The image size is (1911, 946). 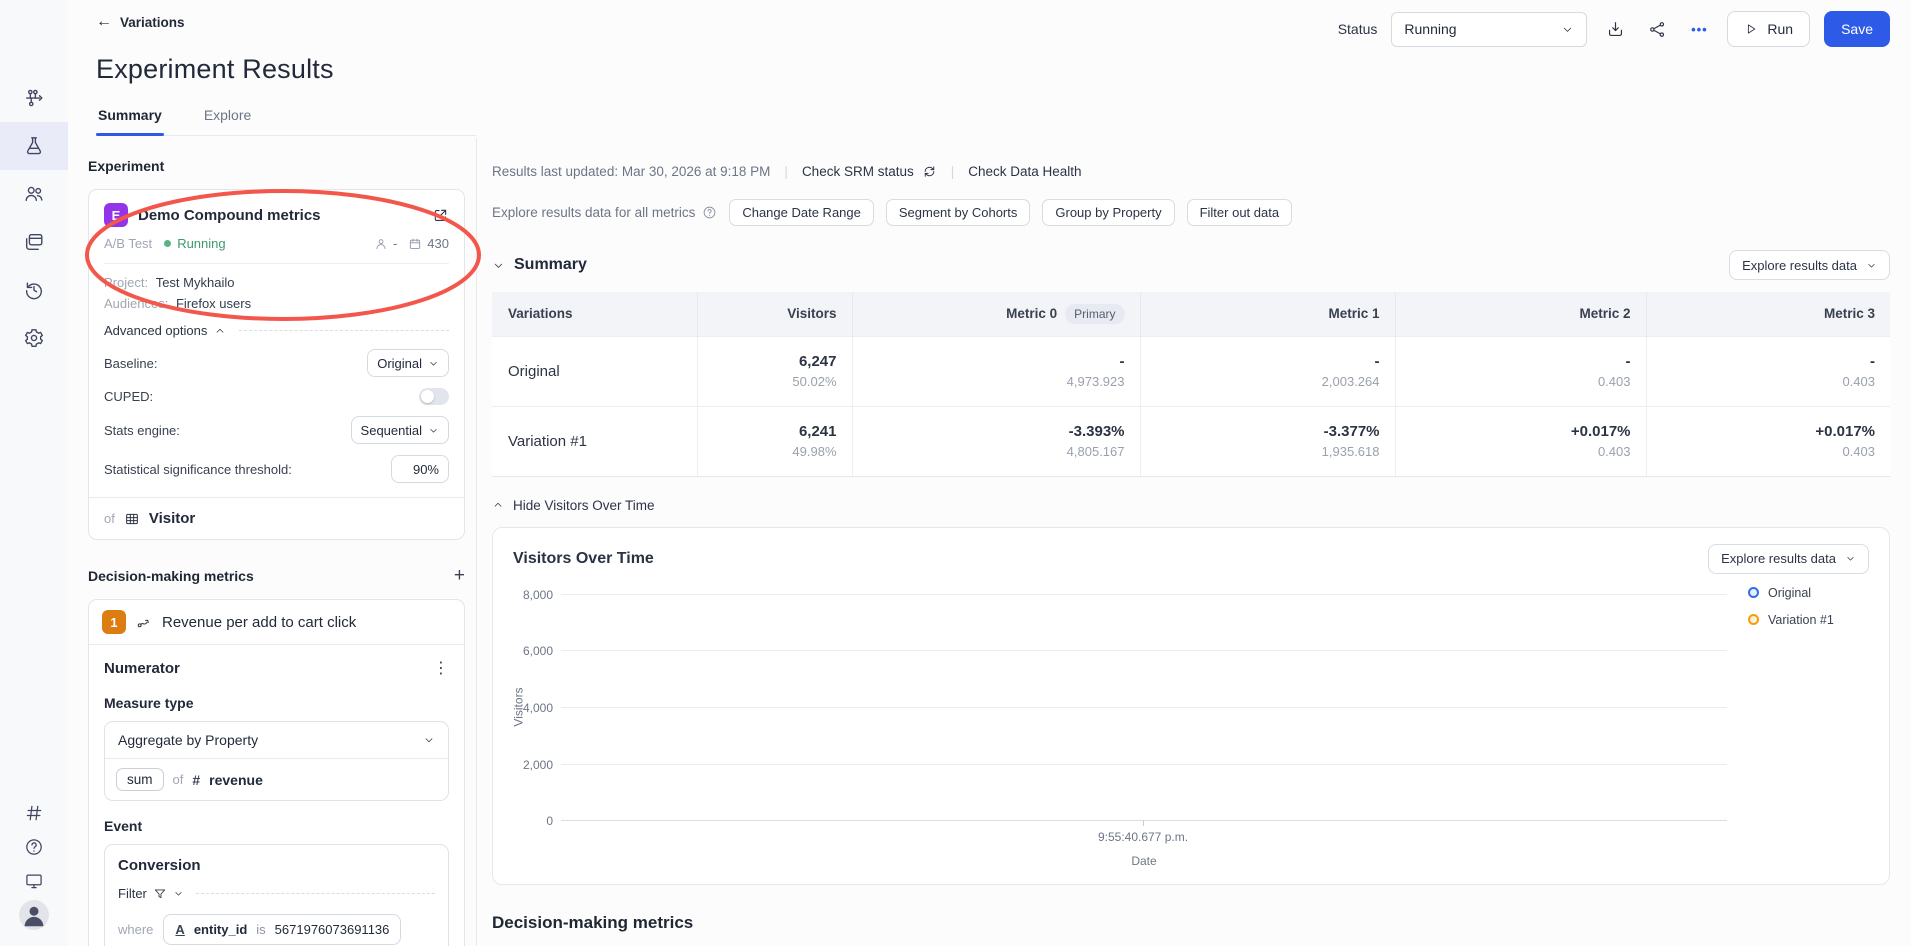 I want to click on filter-toggle: Filter, so click(x=276, y=893).